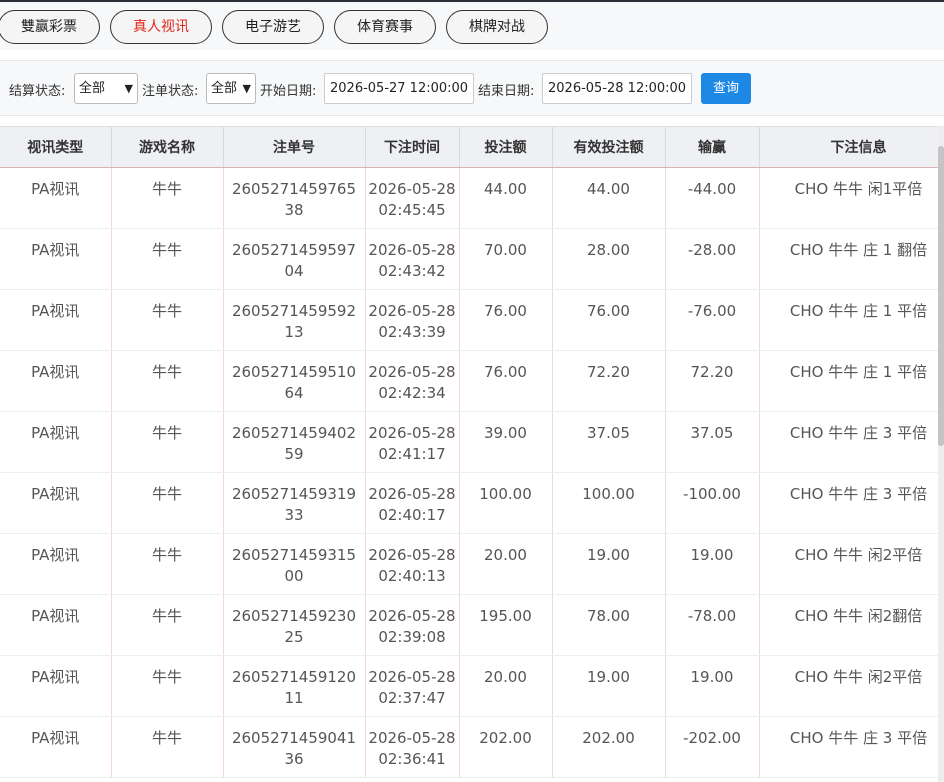 This screenshot has width=944, height=782. What do you see at coordinates (848, 259) in the screenshot?
I see `cell-bet-info: CHO 牛牛 庄 1 翻倍` at bounding box center [848, 259].